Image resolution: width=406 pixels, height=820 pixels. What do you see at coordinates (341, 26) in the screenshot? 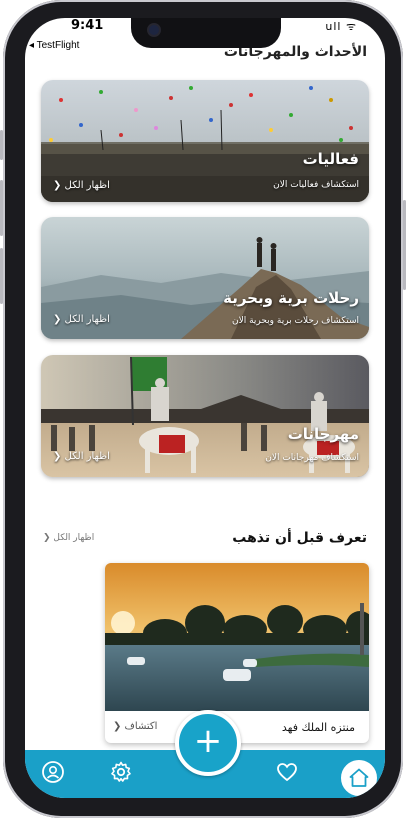
I see `signal-icon: ull ᯤ` at bounding box center [341, 26].